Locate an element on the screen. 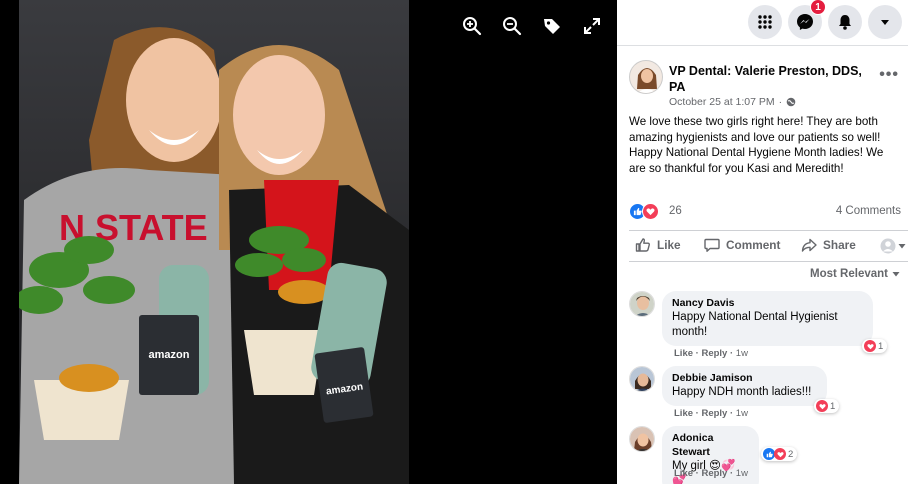 The height and width of the screenshot is (484, 908). globe-icon is located at coordinates (791, 102).